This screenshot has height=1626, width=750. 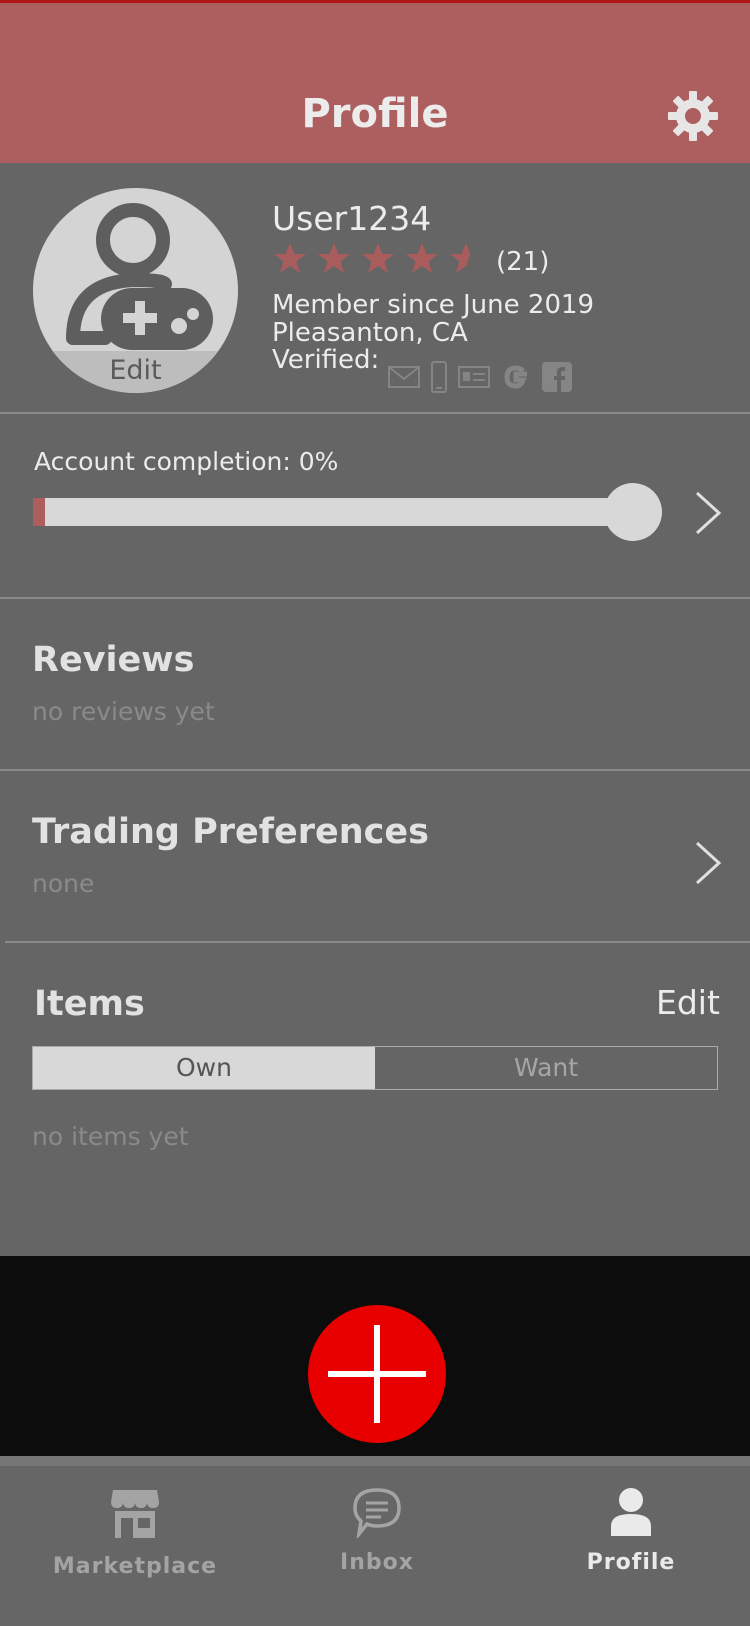 What do you see at coordinates (333, 512) in the screenshot?
I see `account-completion-bar` at bounding box center [333, 512].